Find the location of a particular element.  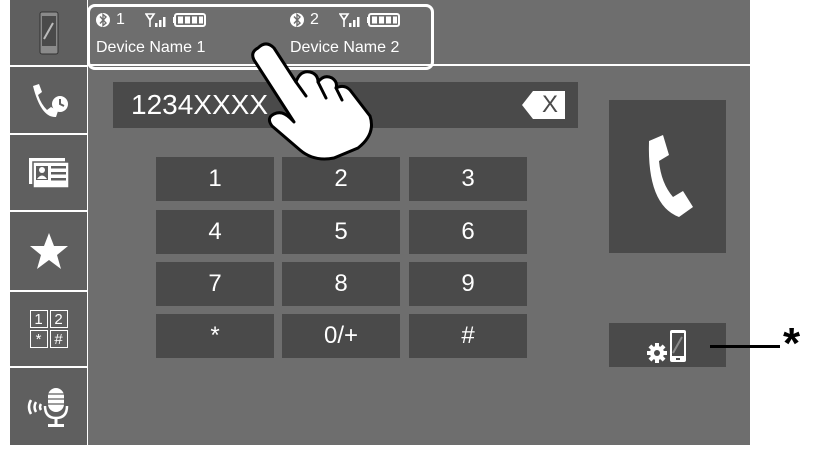

keypad-icon-star: * is located at coordinates (38, 339).